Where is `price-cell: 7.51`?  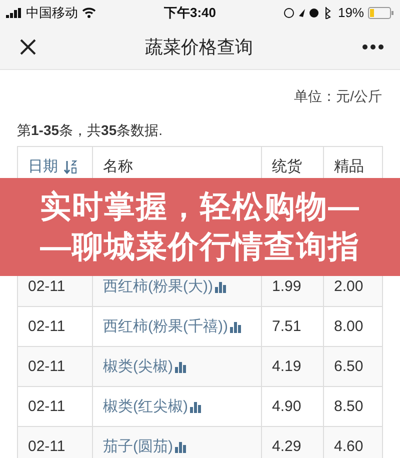 price-cell: 7.51 is located at coordinates (287, 326).